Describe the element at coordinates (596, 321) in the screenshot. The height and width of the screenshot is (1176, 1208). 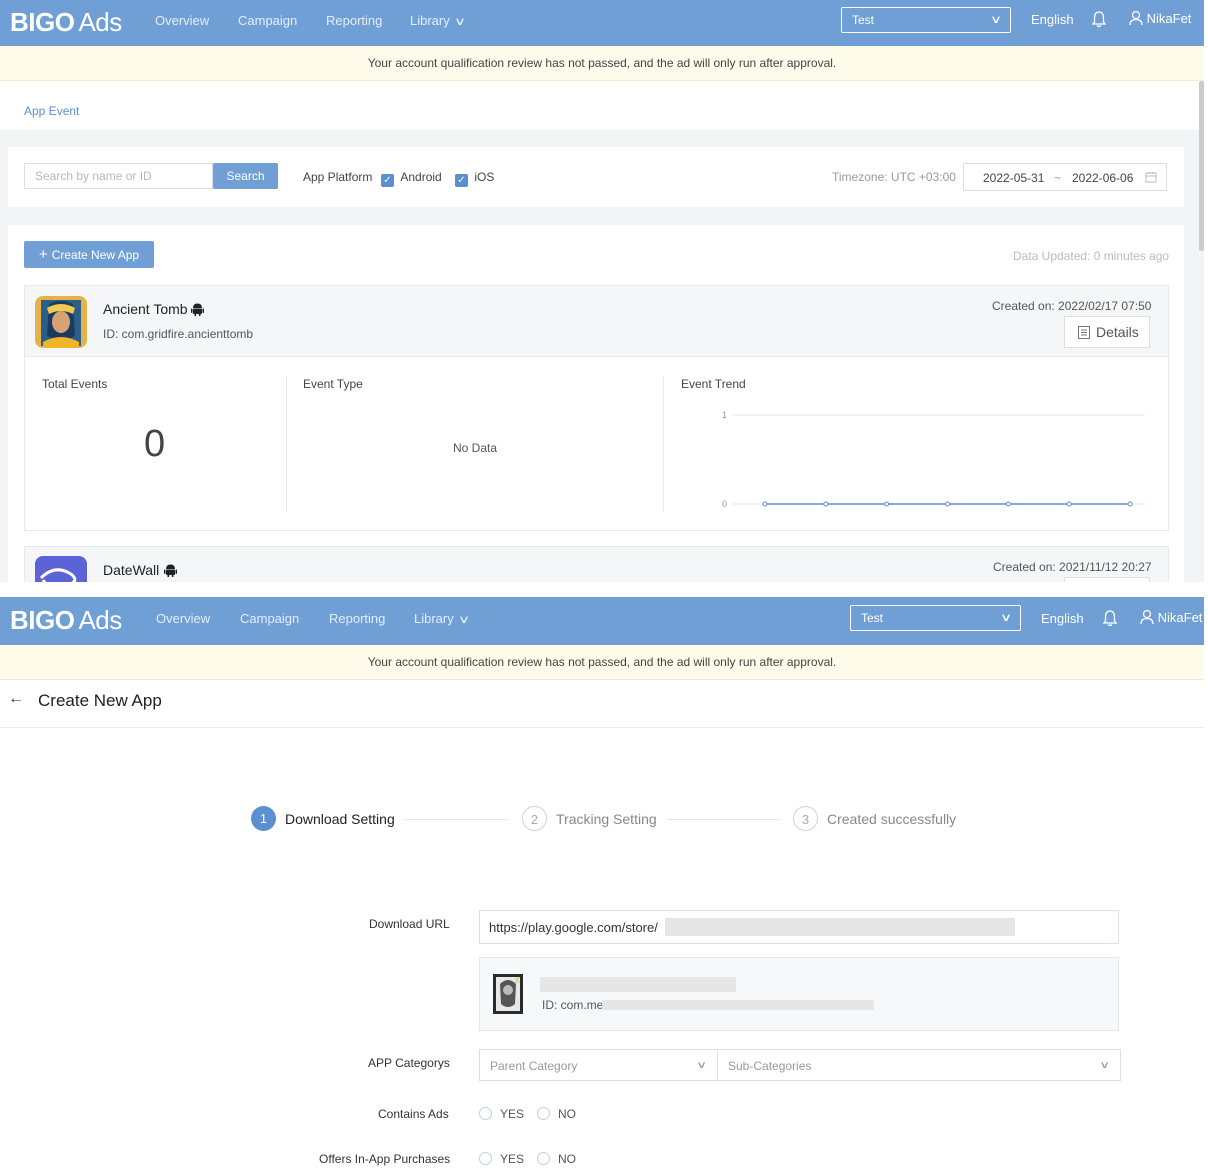
I see `app-card-header` at that location.